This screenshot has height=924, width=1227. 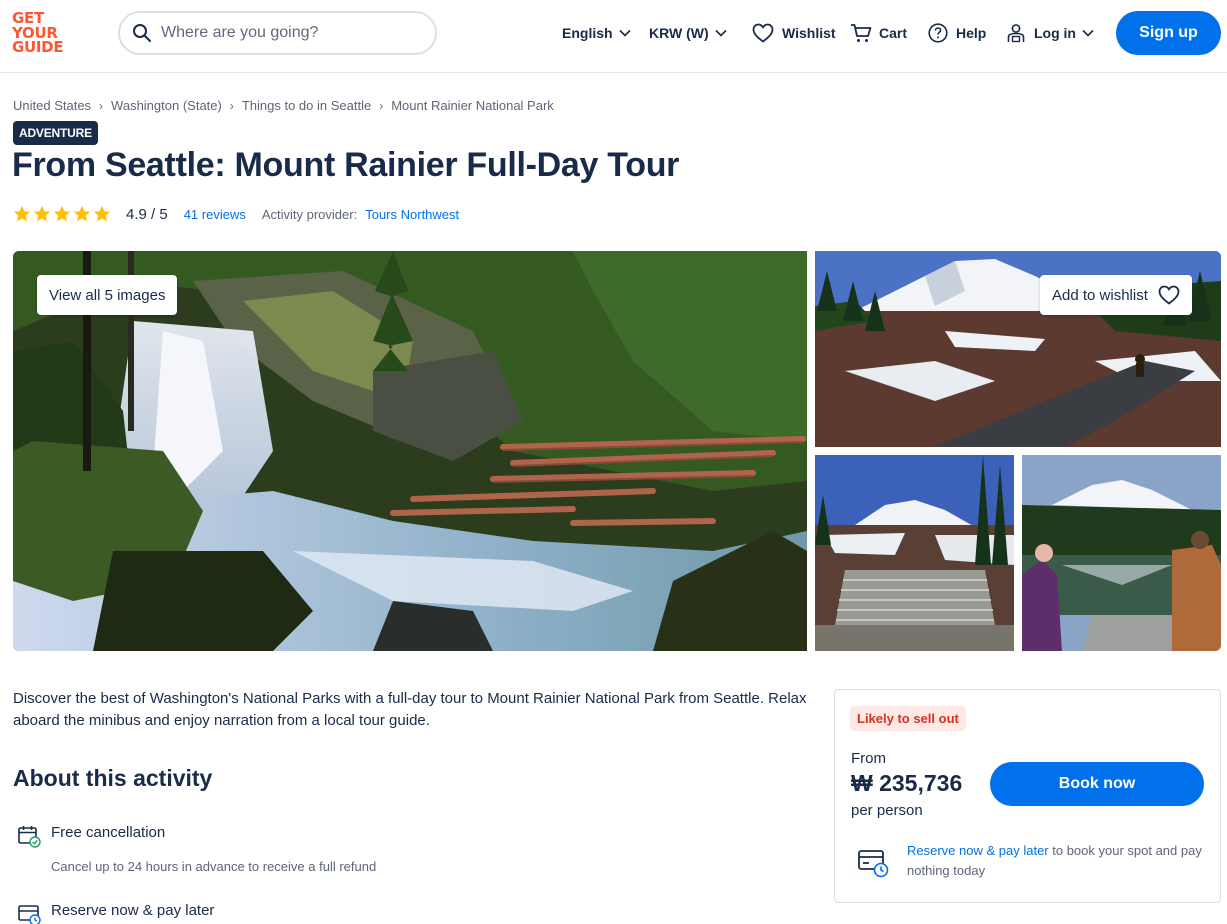 I want to click on provider-link: Tours Northwest, so click(x=412, y=214).